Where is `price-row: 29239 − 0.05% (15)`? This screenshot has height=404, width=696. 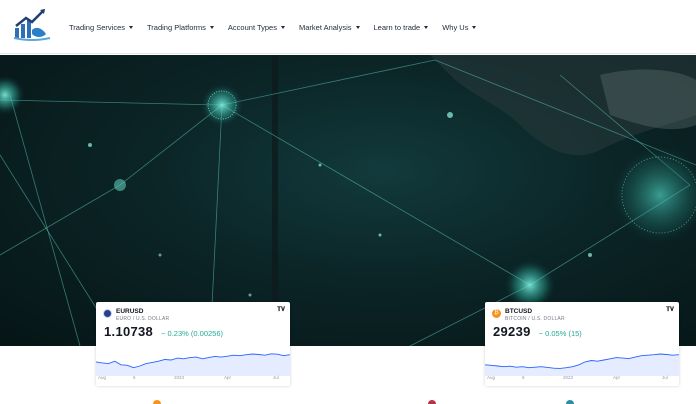
price-row: 29239 − 0.05% (15) is located at coordinates (537, 331).